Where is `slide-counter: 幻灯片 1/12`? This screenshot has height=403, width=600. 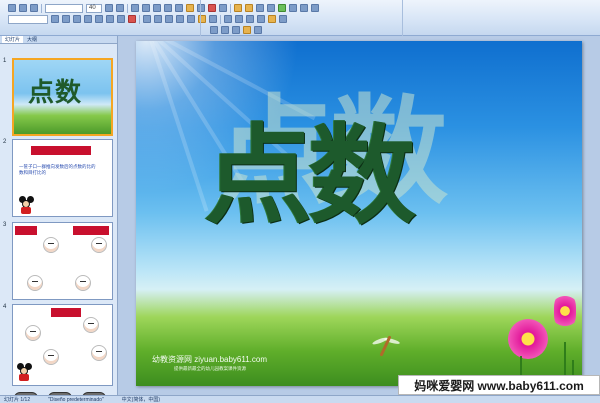
slide-counter: 幻灯片 1/12 is located at coordinates (17, 400).